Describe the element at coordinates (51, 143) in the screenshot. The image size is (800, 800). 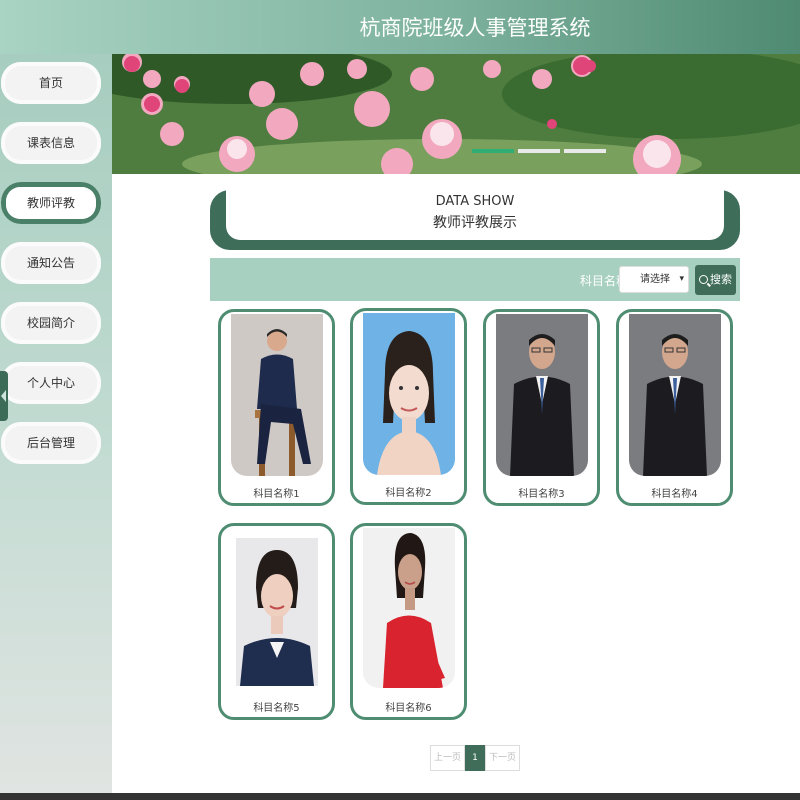
I see `sidebar-item-schedule: 课表信息` at that location.